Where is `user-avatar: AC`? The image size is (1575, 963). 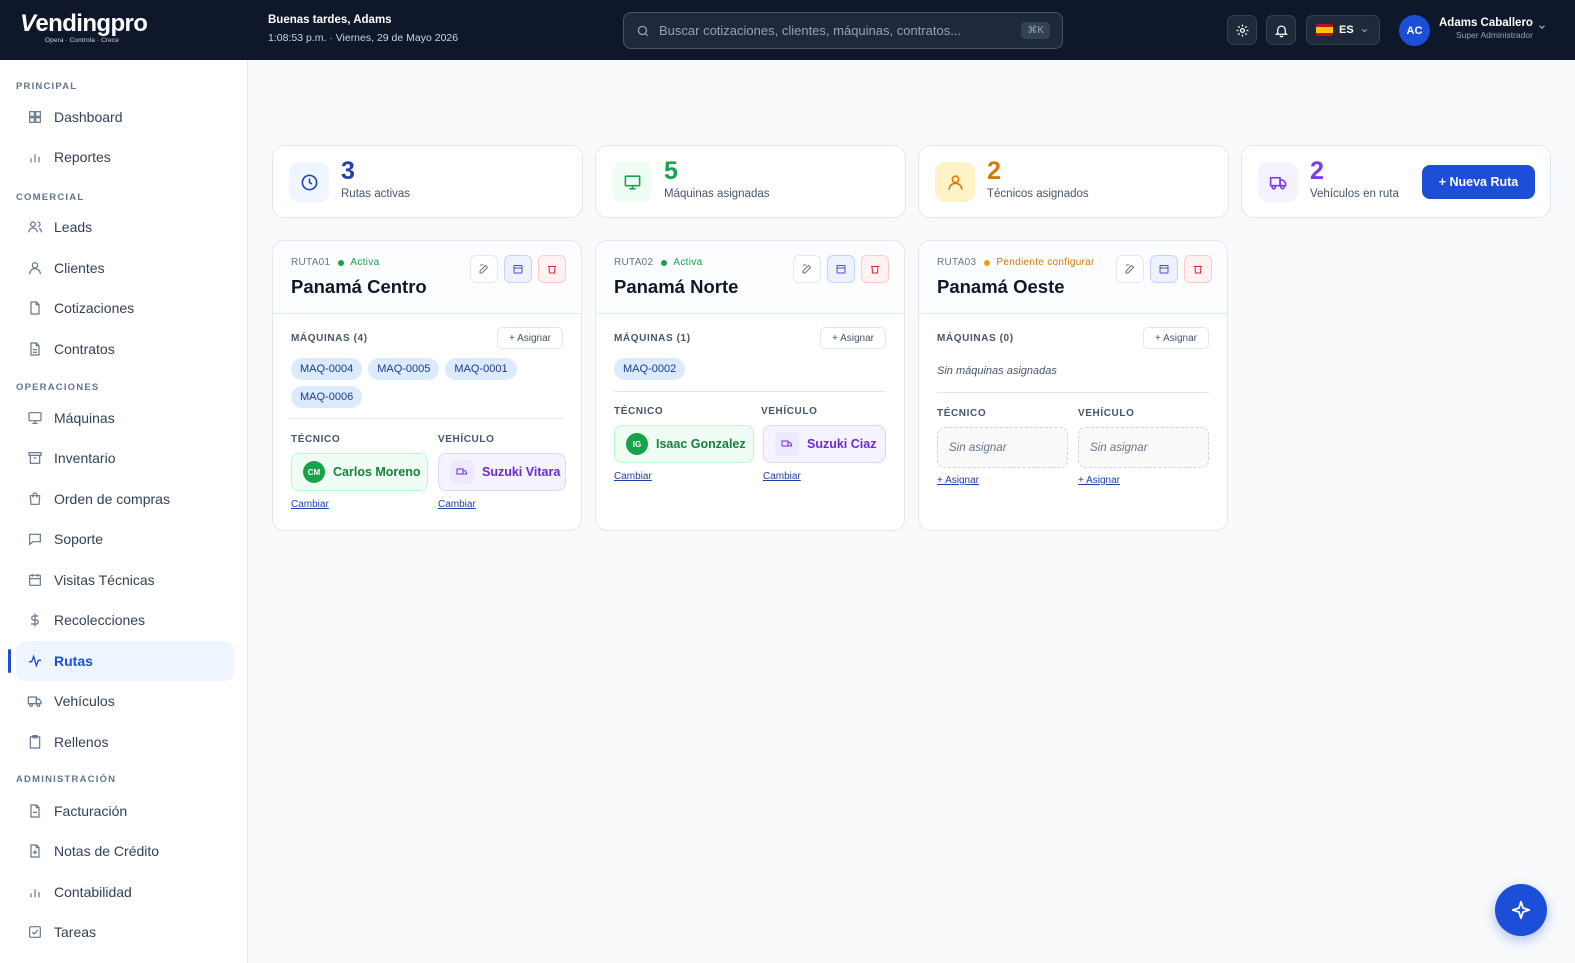 user-avatar: AC is located at coordinates (1414, 30).